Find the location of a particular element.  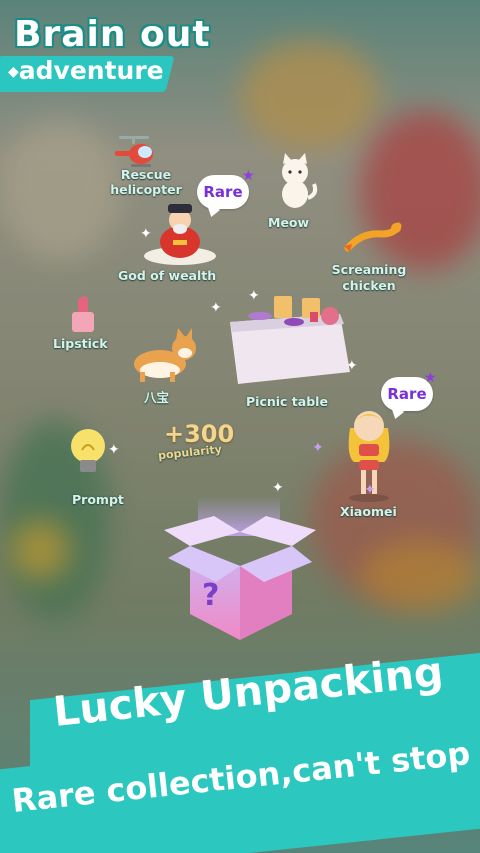

chicken-label: Screaming chicken is located at coordinates (369, 277).